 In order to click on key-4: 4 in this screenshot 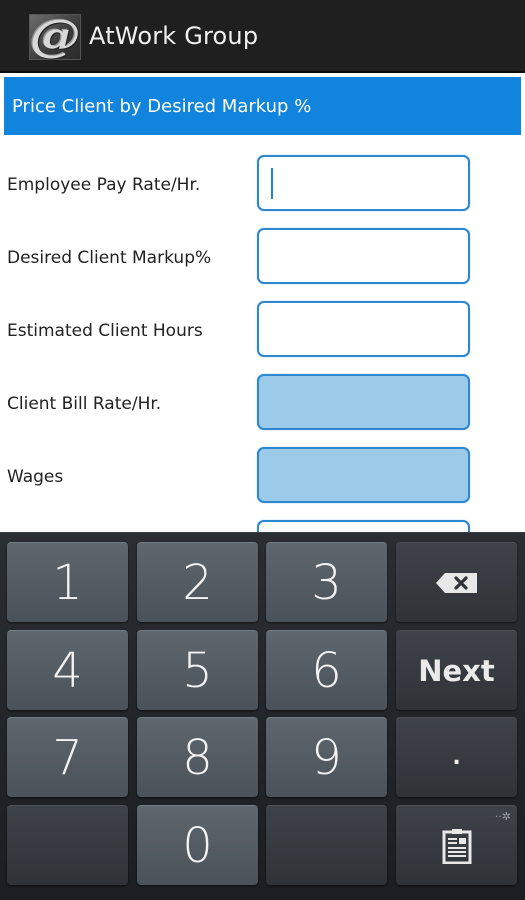, I will do `click(67, 670)`.